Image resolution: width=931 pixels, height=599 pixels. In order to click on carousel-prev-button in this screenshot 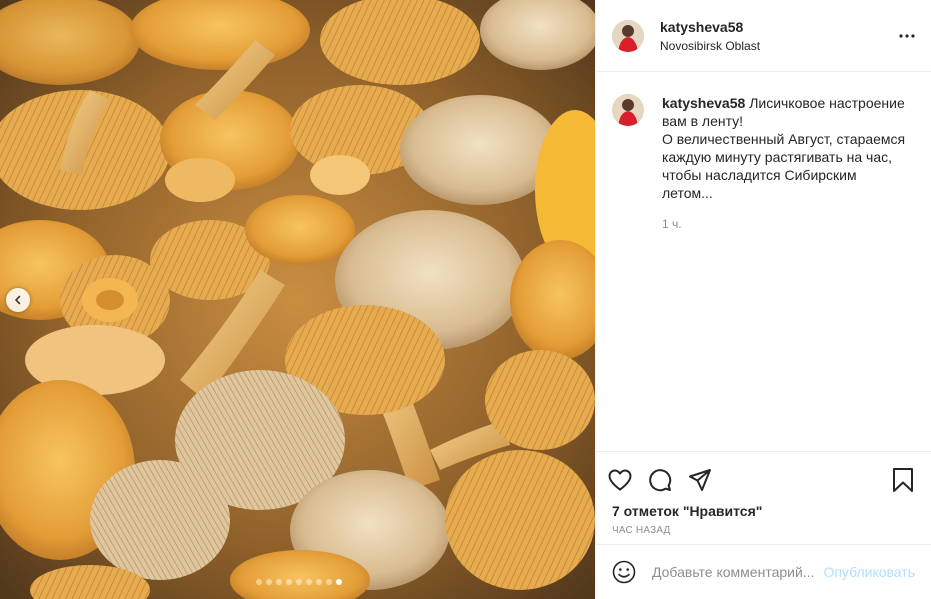, I will do `click(18, 300)`.